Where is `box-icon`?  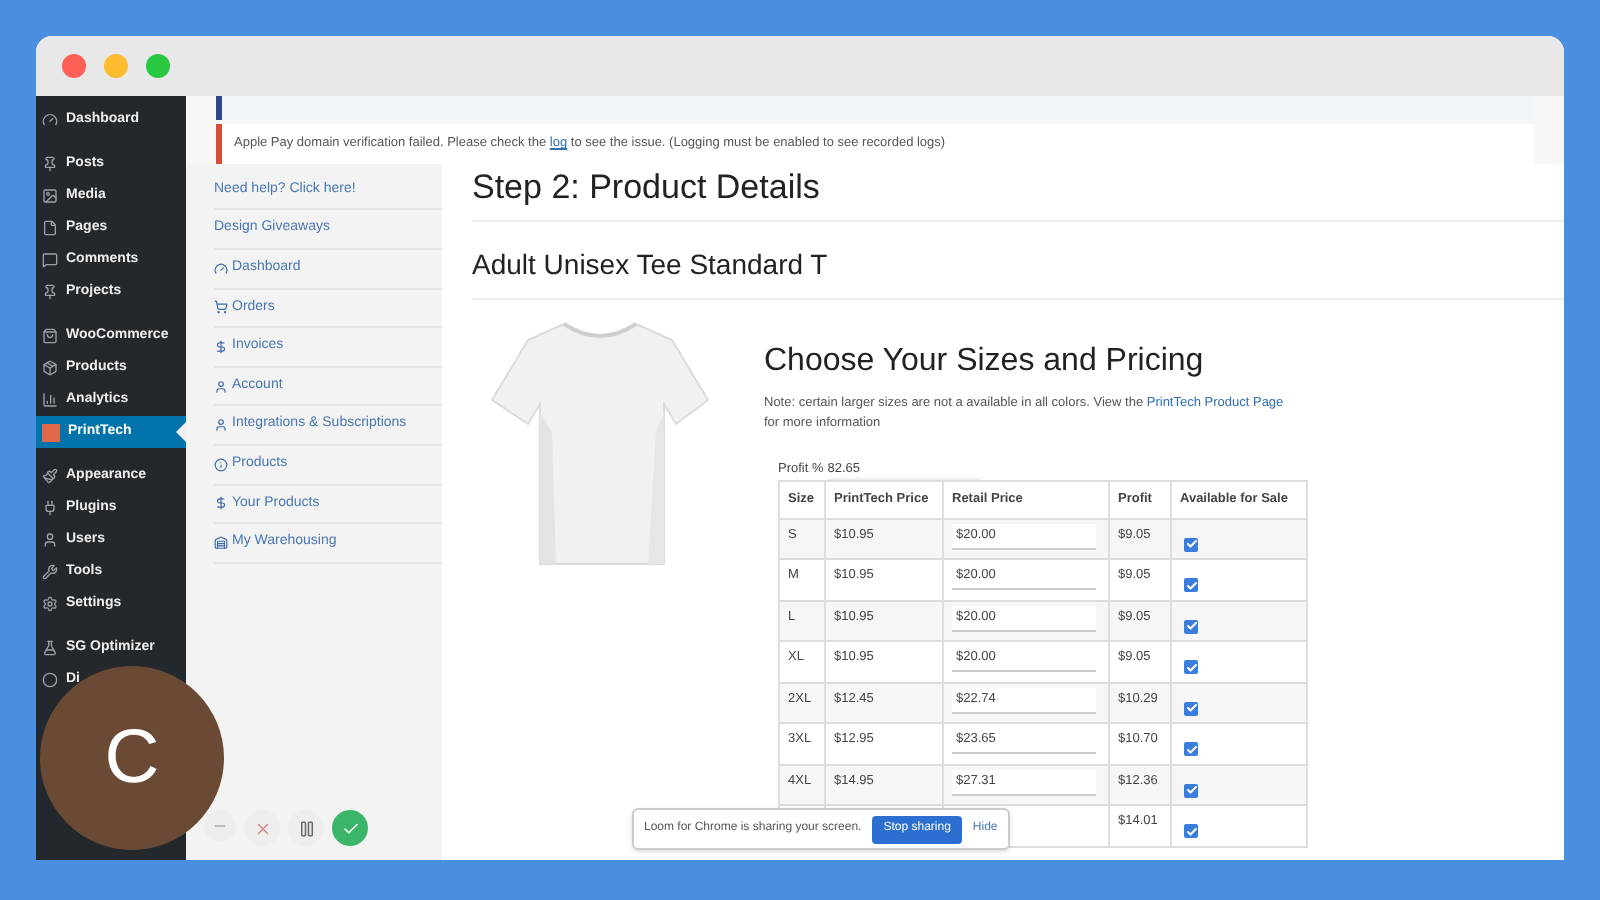
box-icon is located at coordinates (50, 368).